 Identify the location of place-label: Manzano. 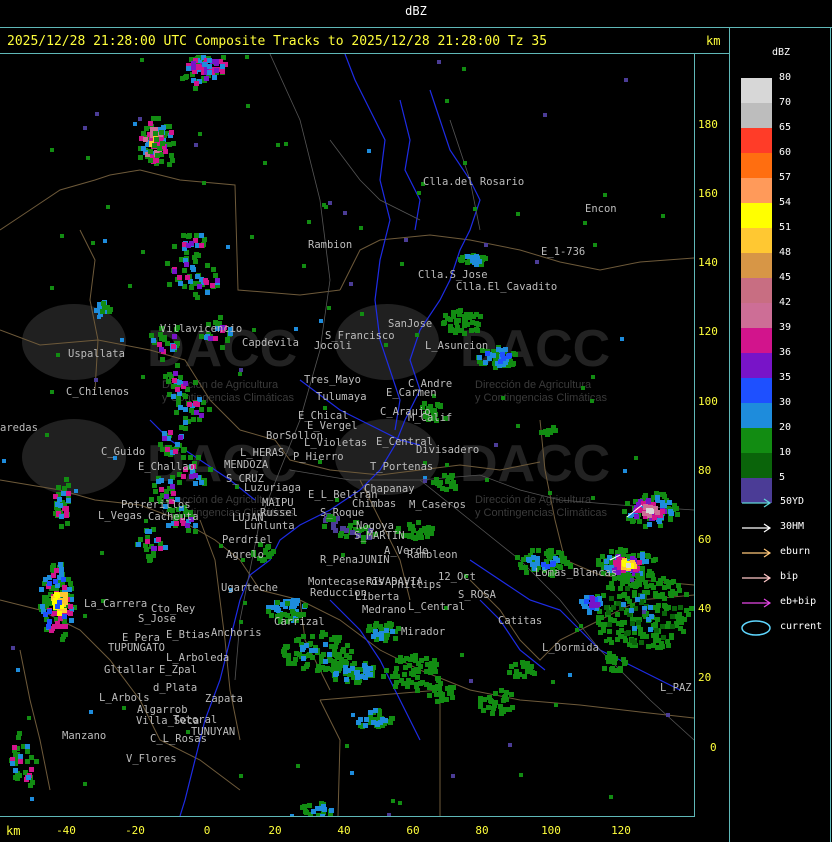
(84, 736).